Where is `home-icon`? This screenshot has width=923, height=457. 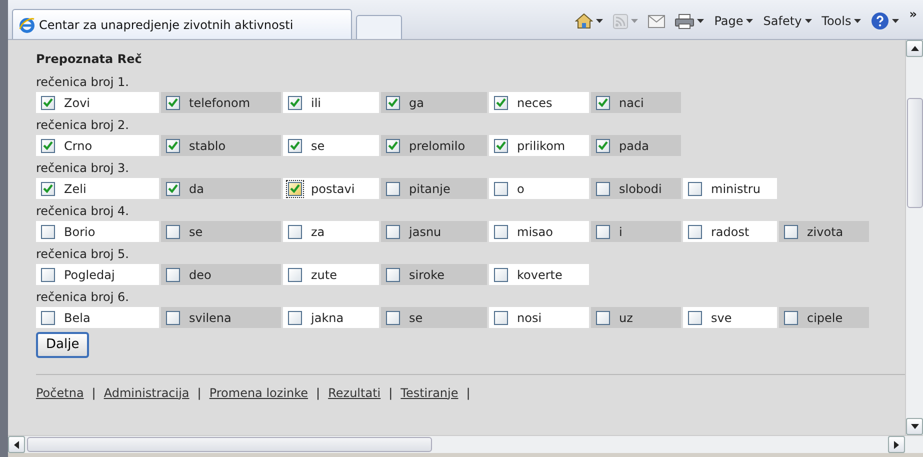 home-icon is located at coordinates (584, 21).